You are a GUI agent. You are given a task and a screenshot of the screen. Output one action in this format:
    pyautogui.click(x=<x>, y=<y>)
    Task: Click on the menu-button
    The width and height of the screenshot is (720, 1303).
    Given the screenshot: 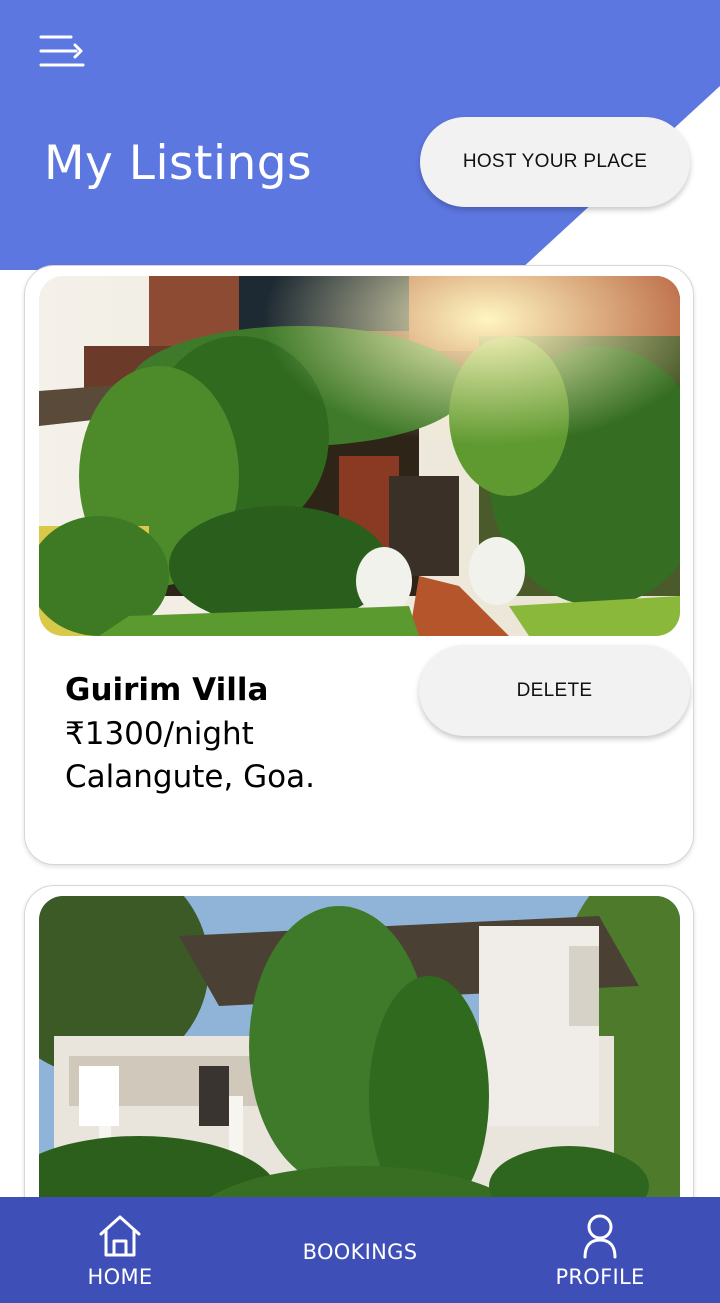 What is the action you would take?
    pyautogui.click(x=63, y=53)
    